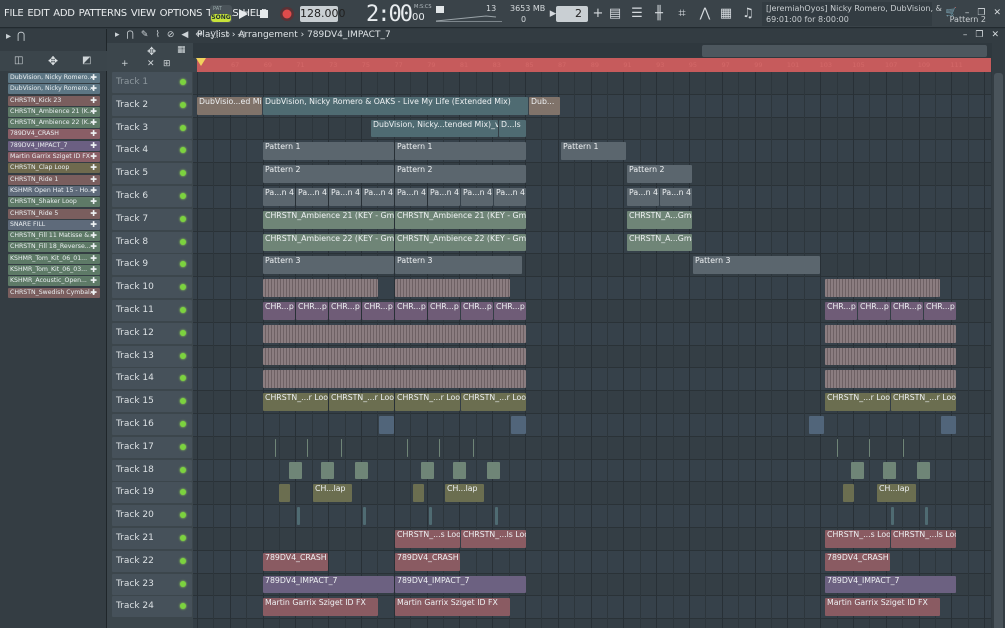 This screenshot has width=1005, height=628. What do you see at coordinates (460, 584) in the screenshot?
I see `playlist-clip: 789DV4_IMPACT_7` at bounding box center [460, 584].